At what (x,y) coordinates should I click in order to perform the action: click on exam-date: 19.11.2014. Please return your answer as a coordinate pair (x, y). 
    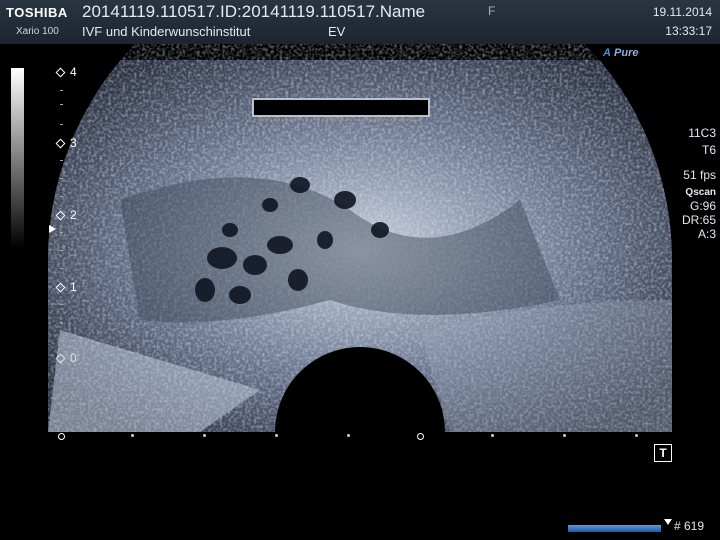
    Looking at the image, I should click on (682, 12).